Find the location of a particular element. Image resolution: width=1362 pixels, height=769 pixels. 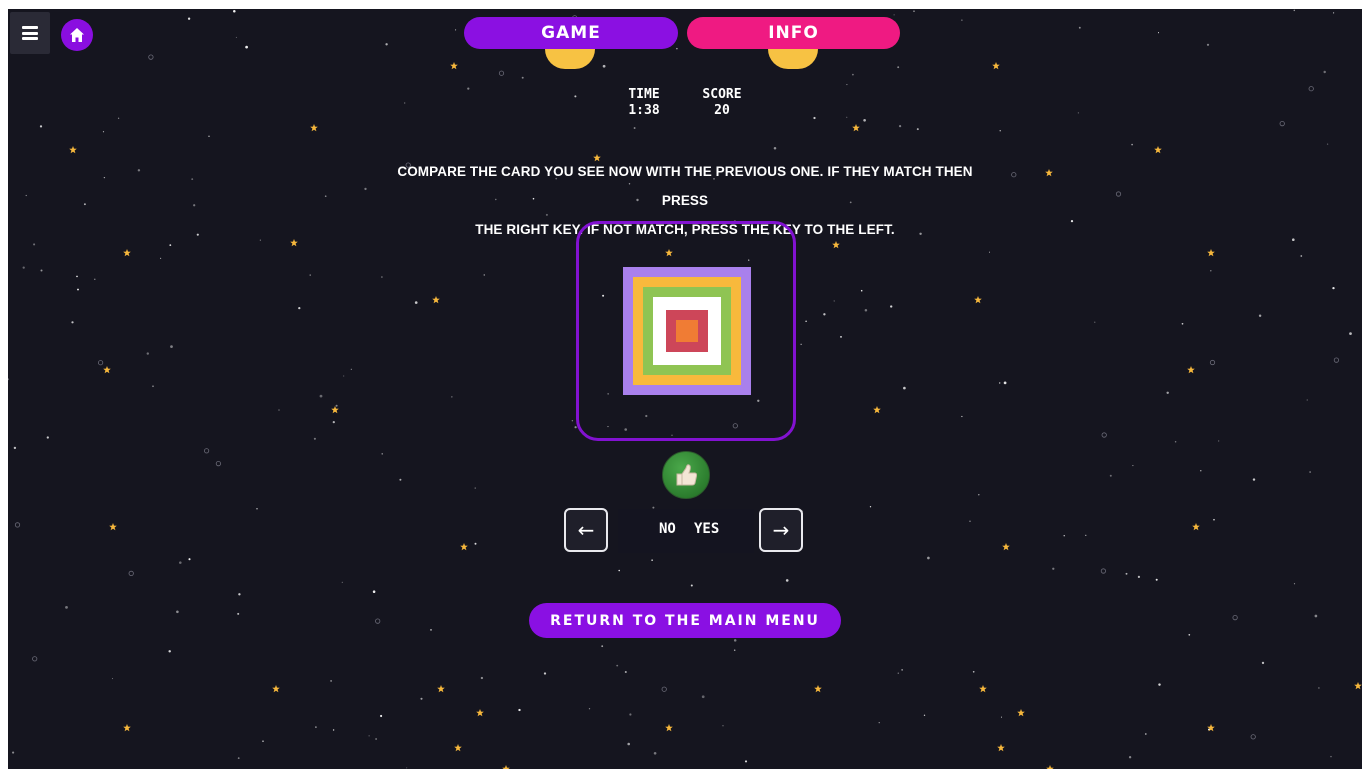

tab-game: GAME is located at coordinates (571, 33).